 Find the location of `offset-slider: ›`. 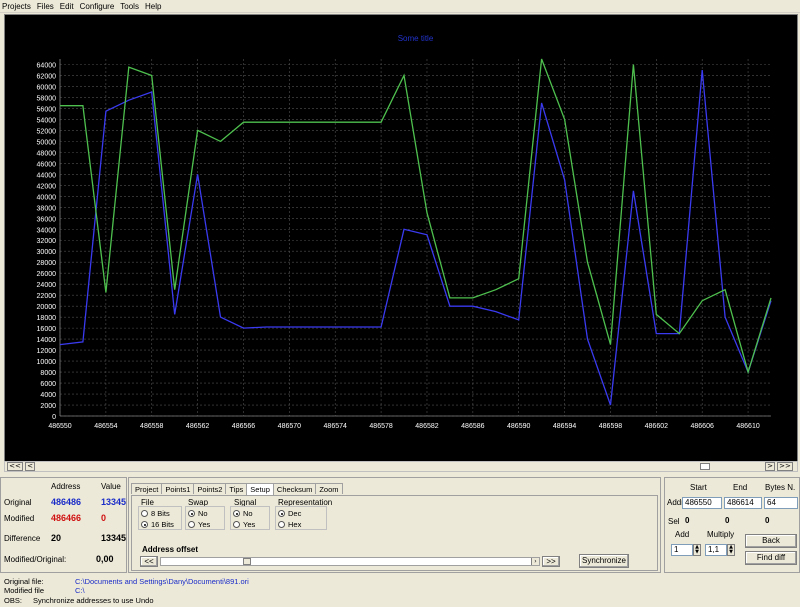

offset-slider: › is located at coordinates (350, 561).